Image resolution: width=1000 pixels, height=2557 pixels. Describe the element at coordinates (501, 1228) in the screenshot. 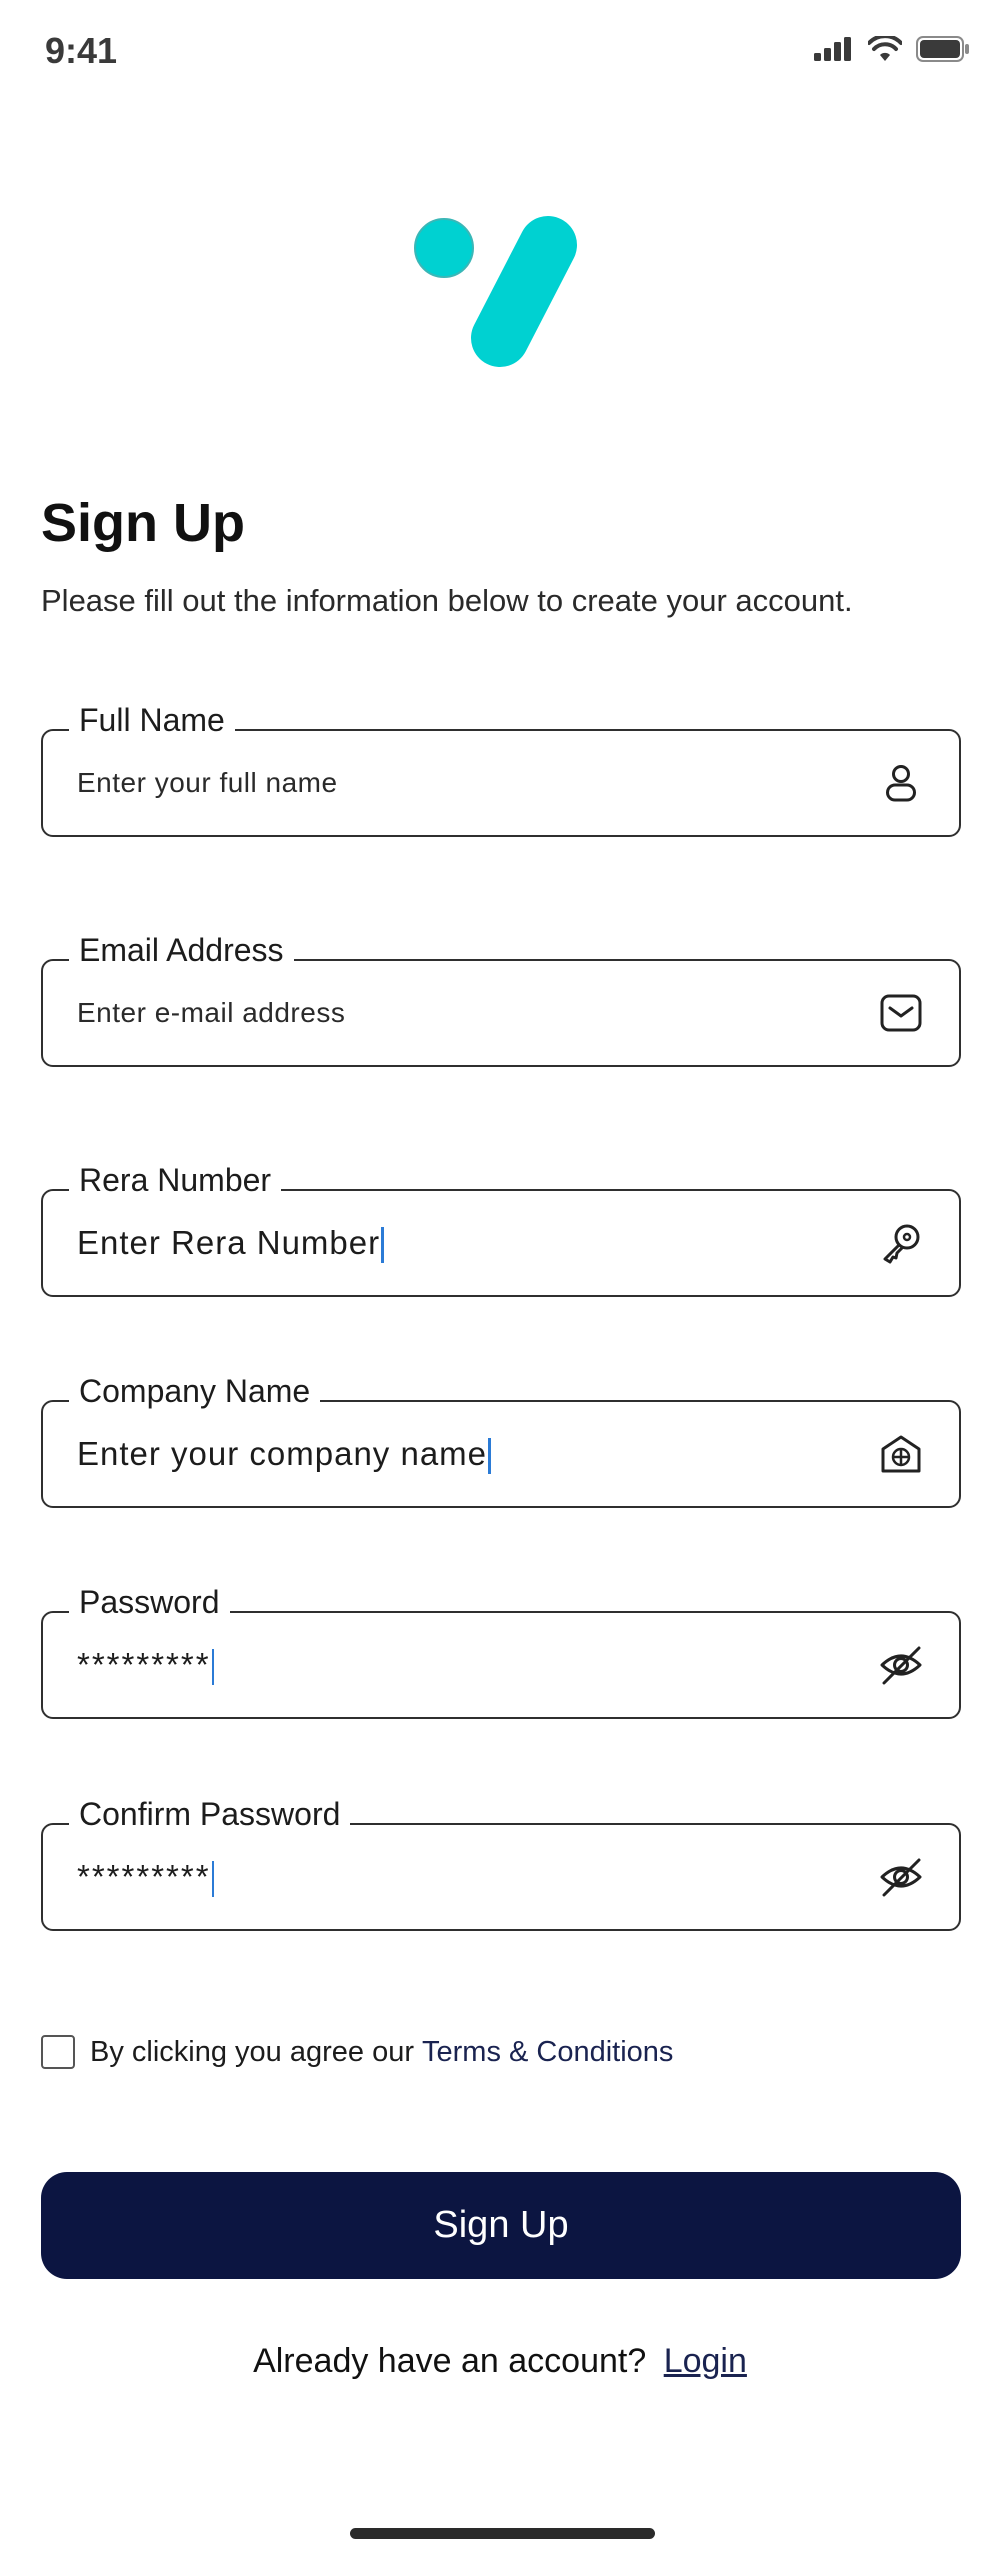

I see `rera-number-field: Rera Number Enter Rera Number` at that location.